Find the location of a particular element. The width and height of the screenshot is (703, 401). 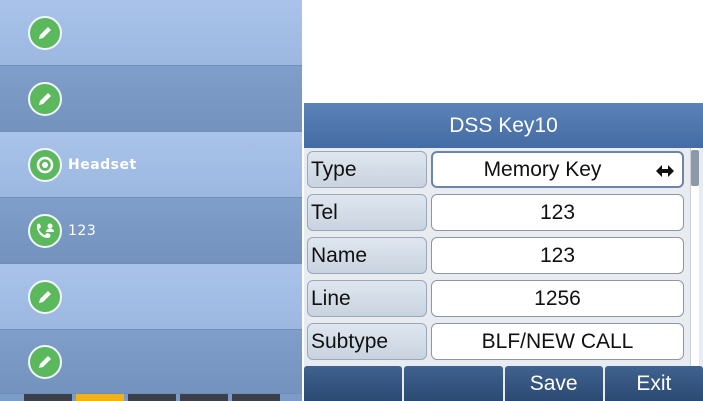

contact-phone-icon is located at coordinates (45, 230).